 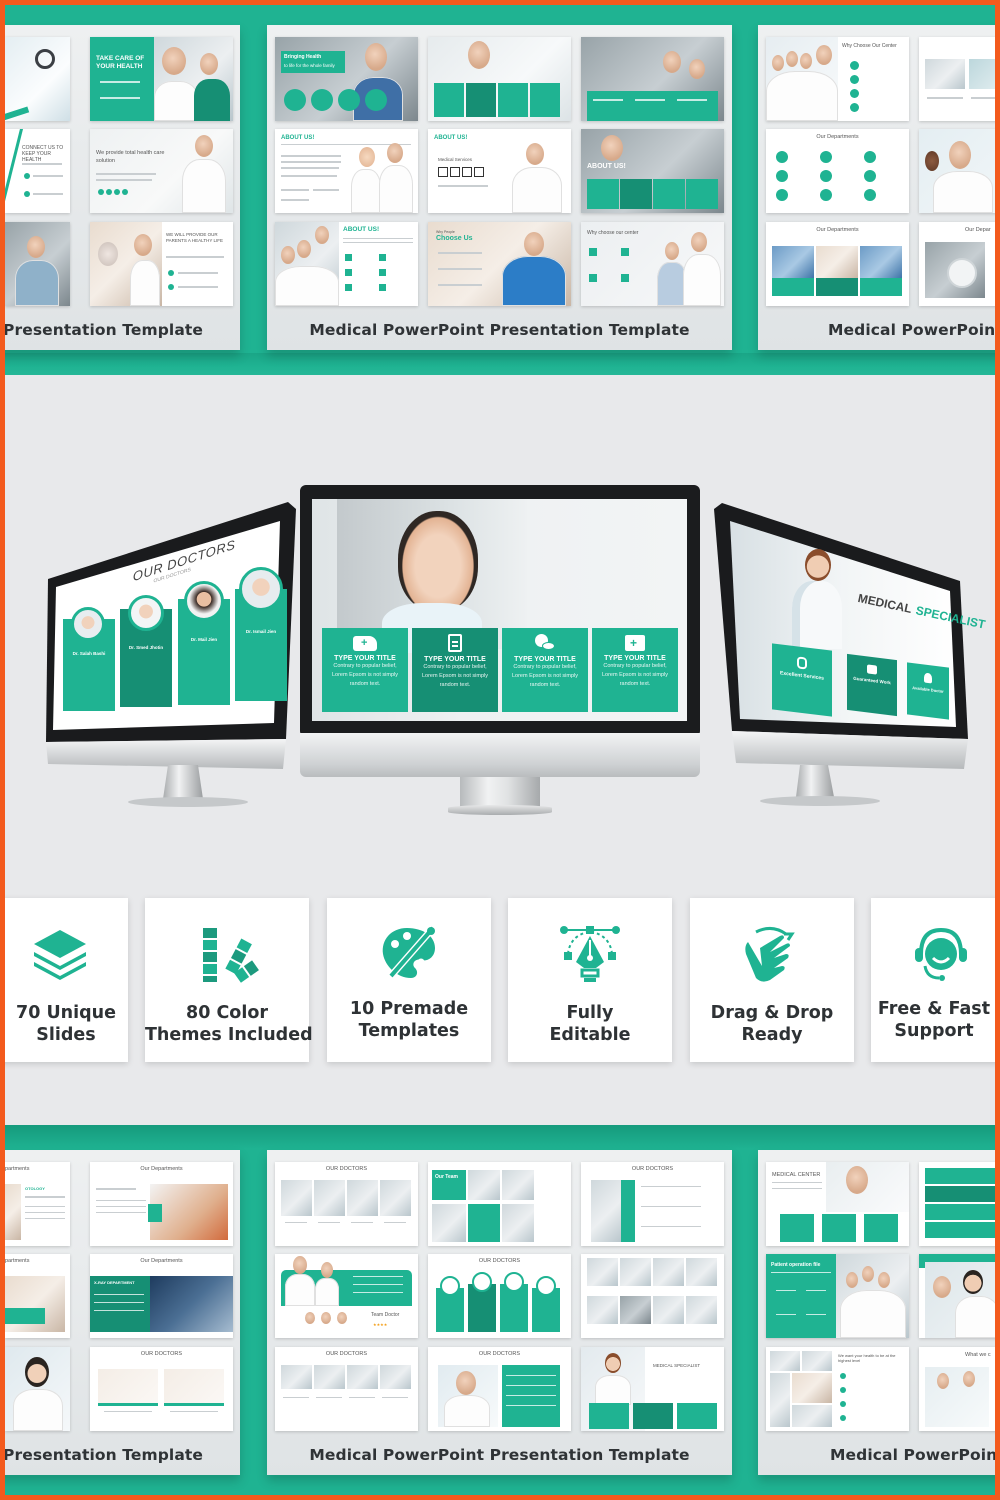 I want to click on slide-thumb: Latest N, so click(x=957, y=79).